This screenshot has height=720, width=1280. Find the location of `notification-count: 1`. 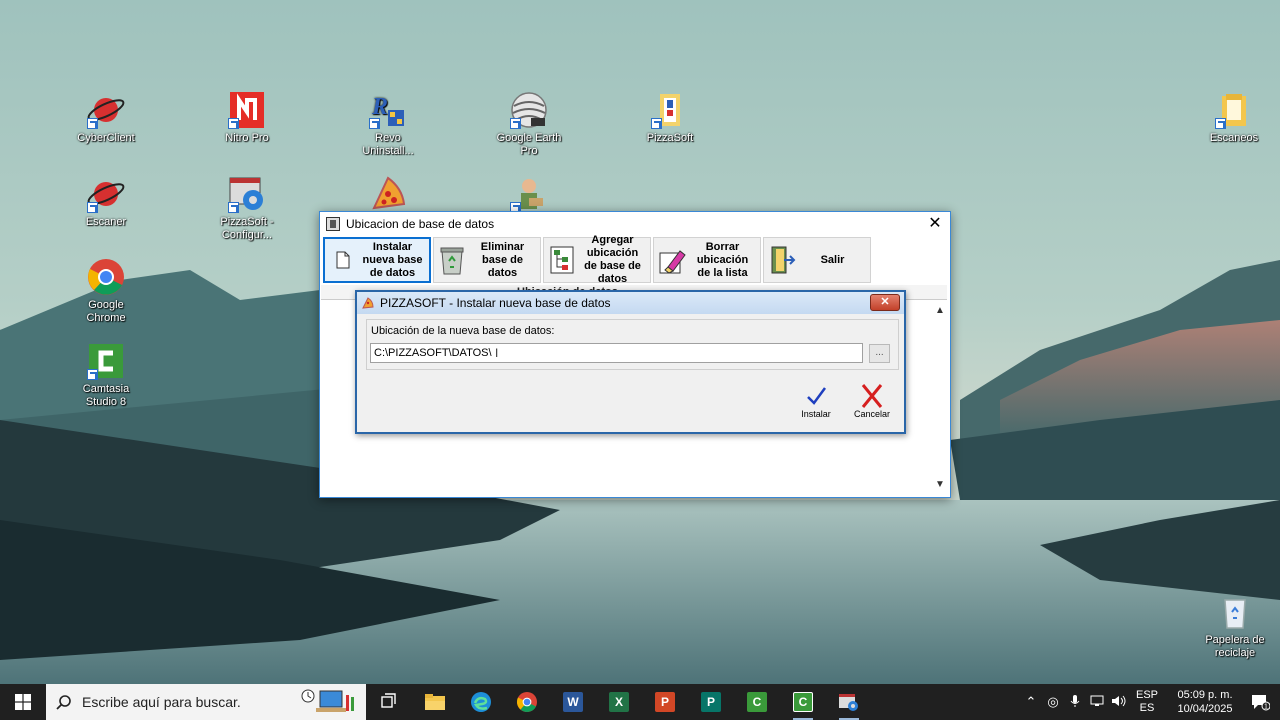

notification-count: 1 is located at coordinates (1266, 707).